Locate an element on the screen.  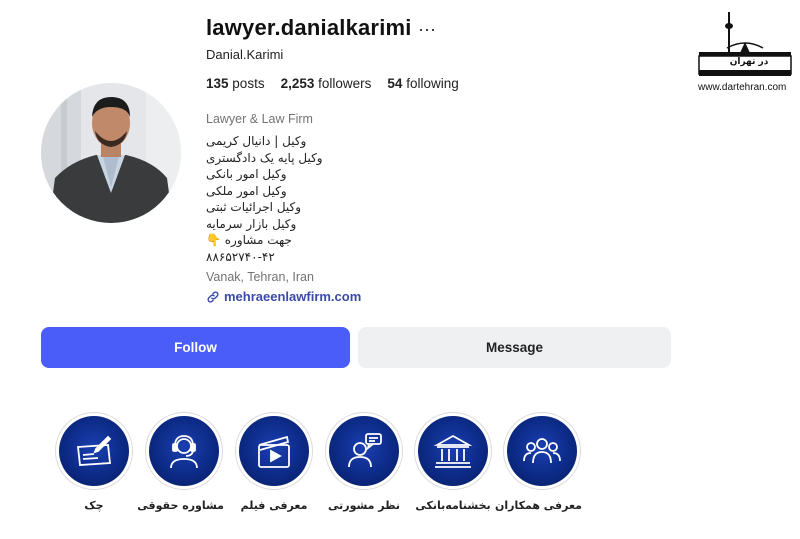
highlight-label: بخشنامه‌بانکی is located at coordinates (453, 505).